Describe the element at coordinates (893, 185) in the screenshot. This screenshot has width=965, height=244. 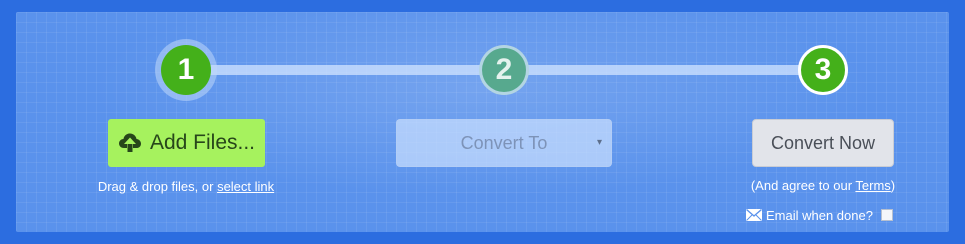
I see `agree-close-text: )` at that location.